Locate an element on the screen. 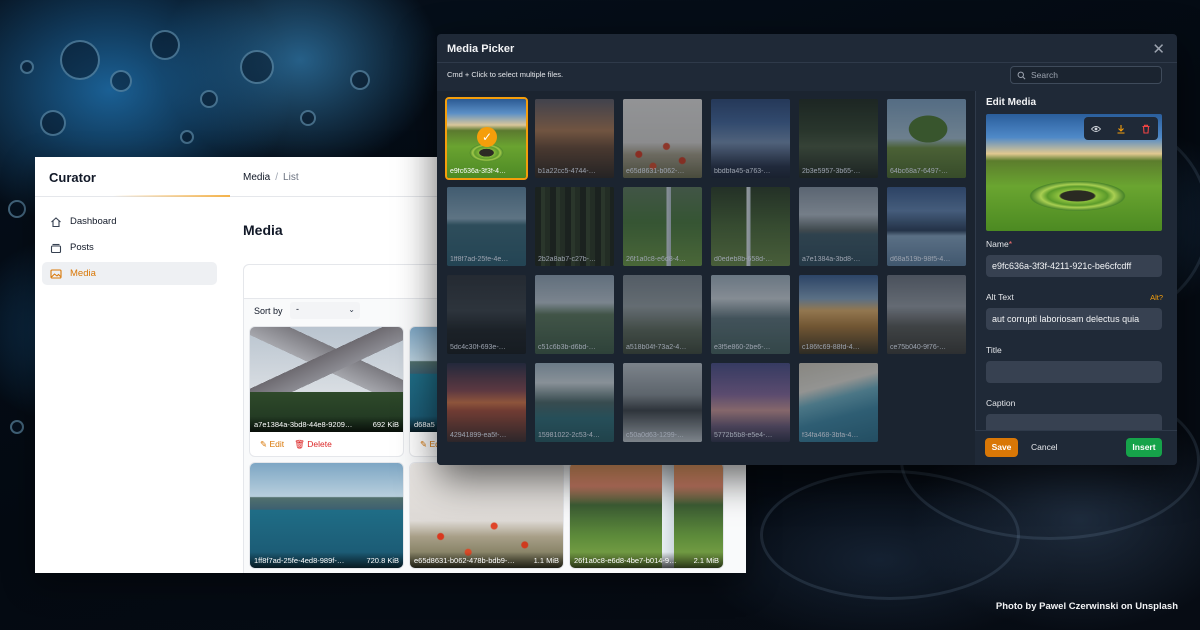  media-filename: d68a5 is located at coordinates (424, 424).